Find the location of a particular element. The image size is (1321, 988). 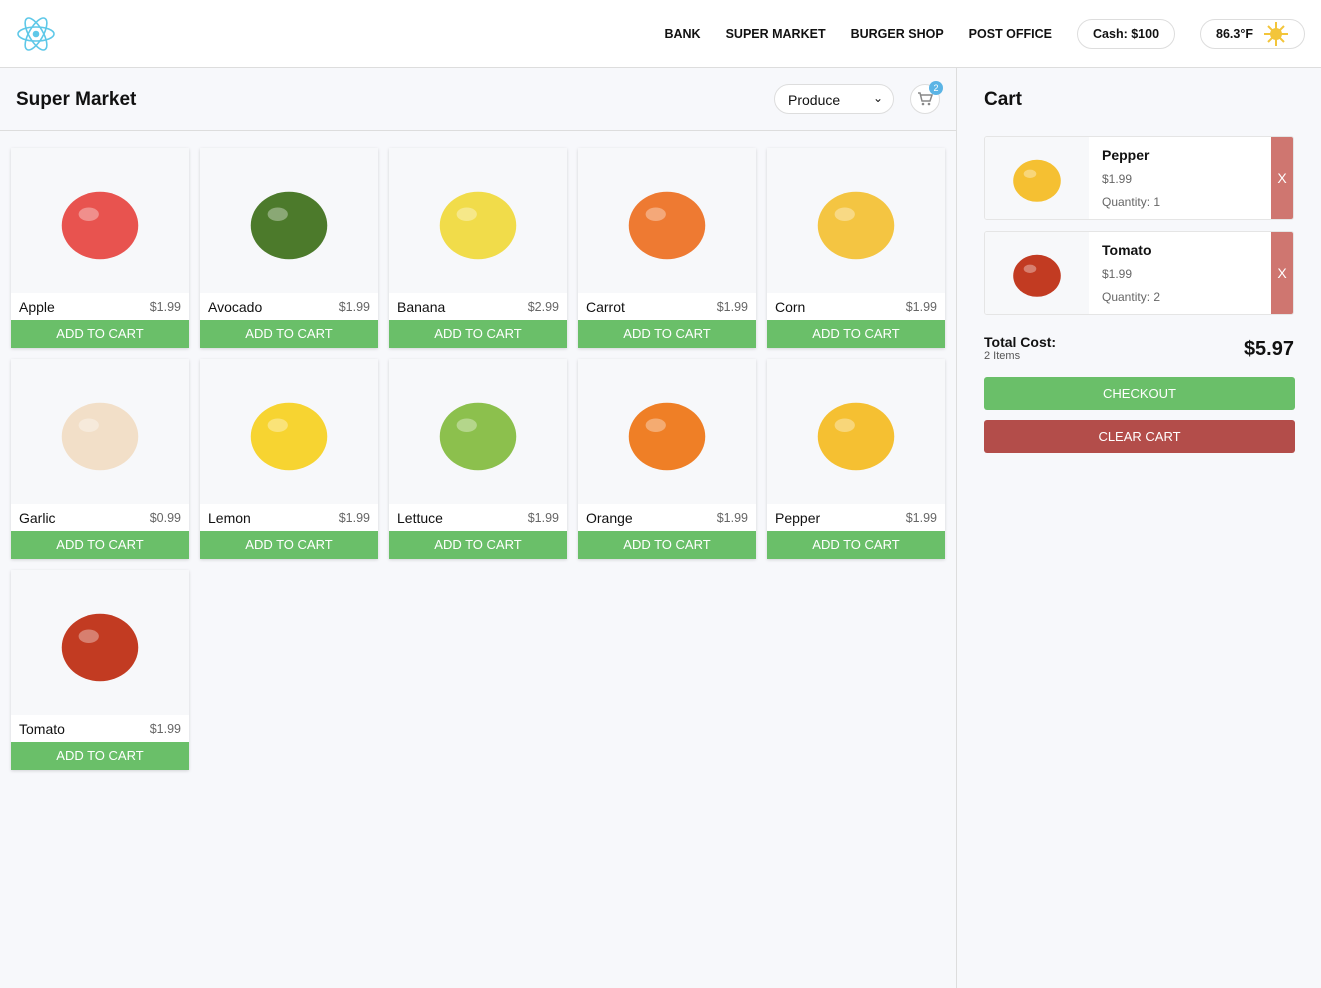

product-card: Corn $1.99 ADD TO CART is located at coordinates (856, 248).